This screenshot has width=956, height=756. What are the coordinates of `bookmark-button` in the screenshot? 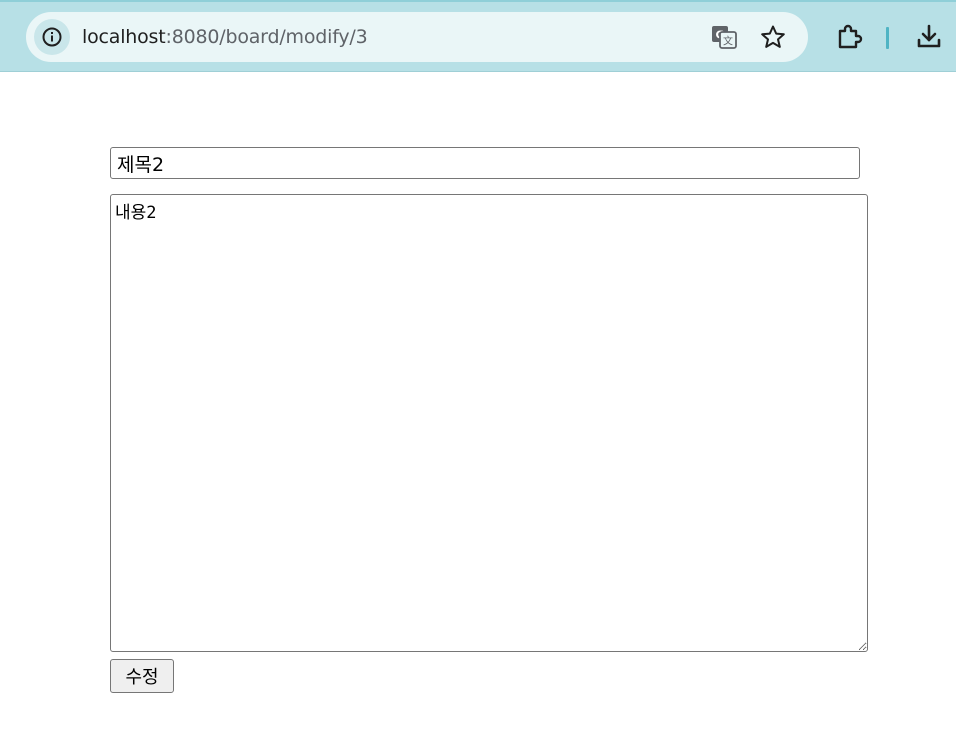 It's located at (773, 37).